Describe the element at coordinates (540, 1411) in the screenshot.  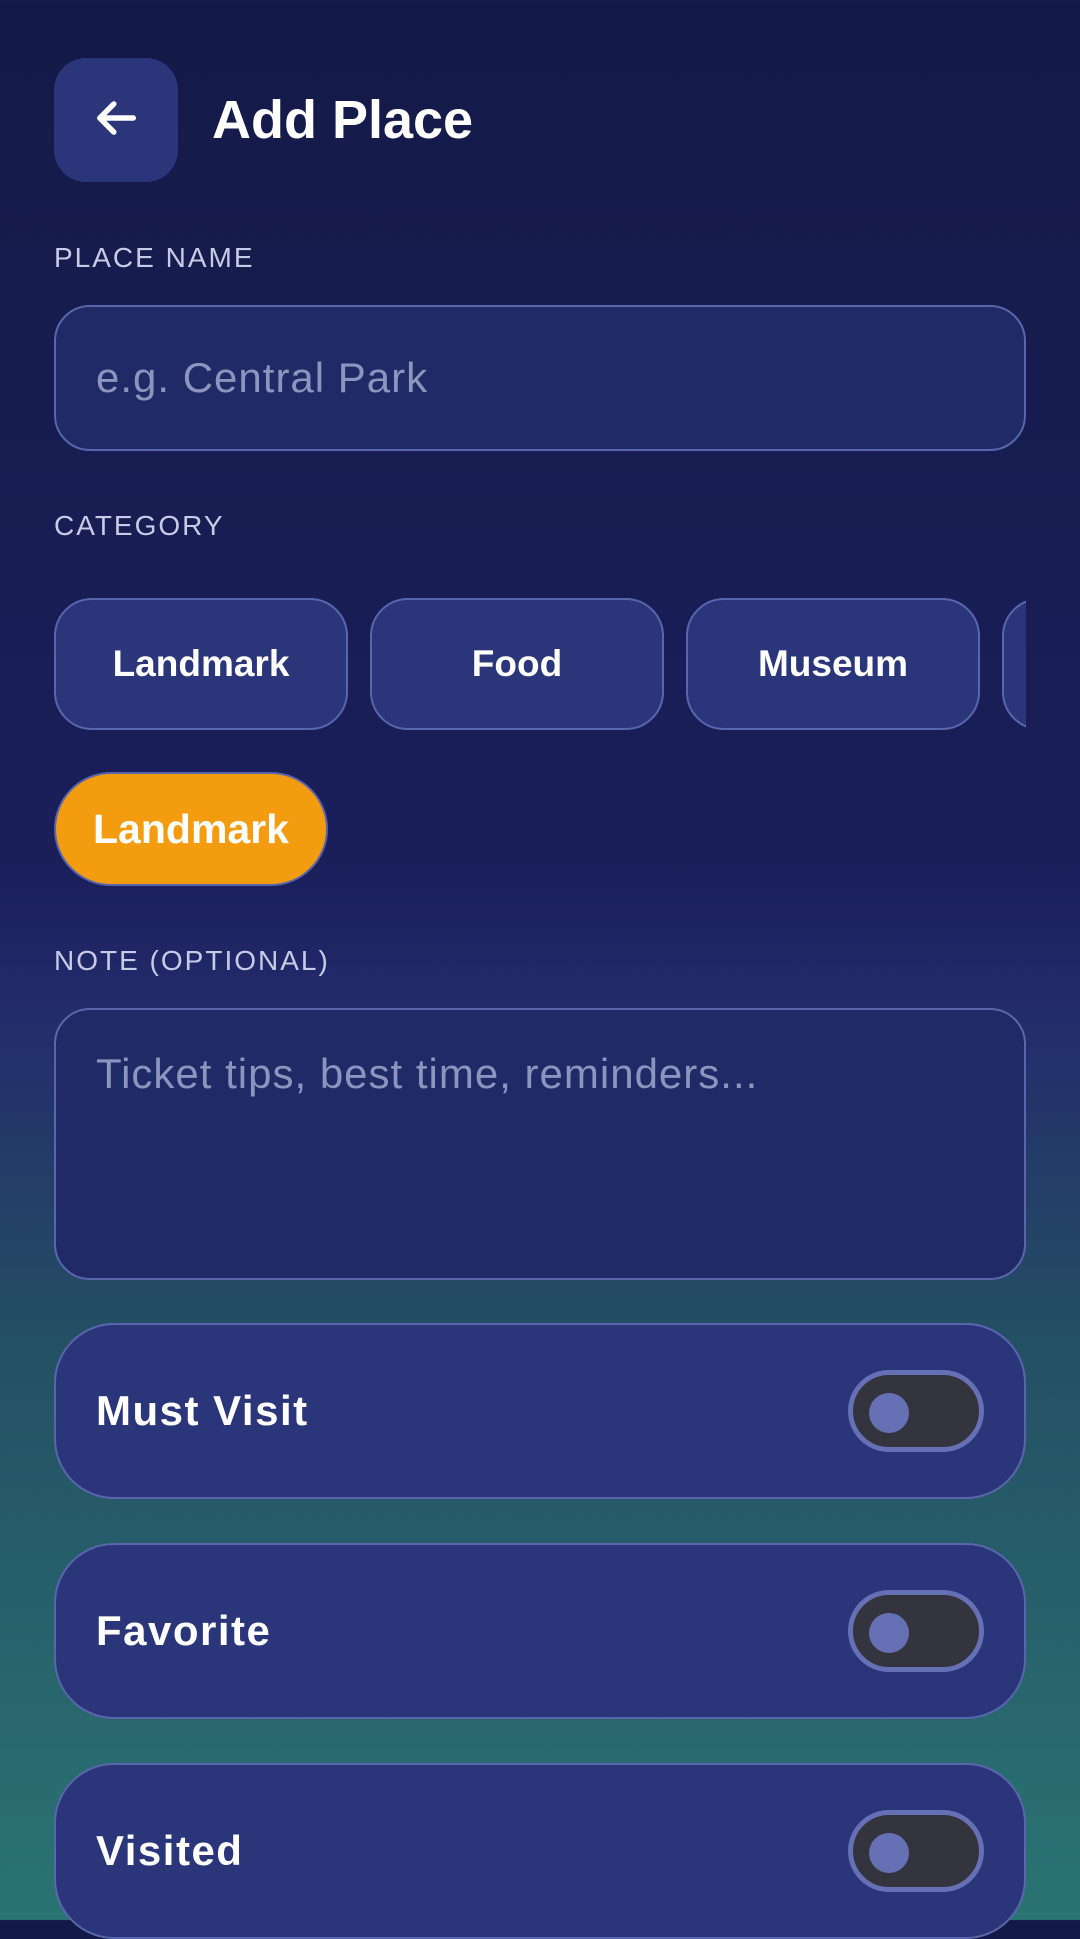
I see `must-visit-row: Must Visit` at that location.